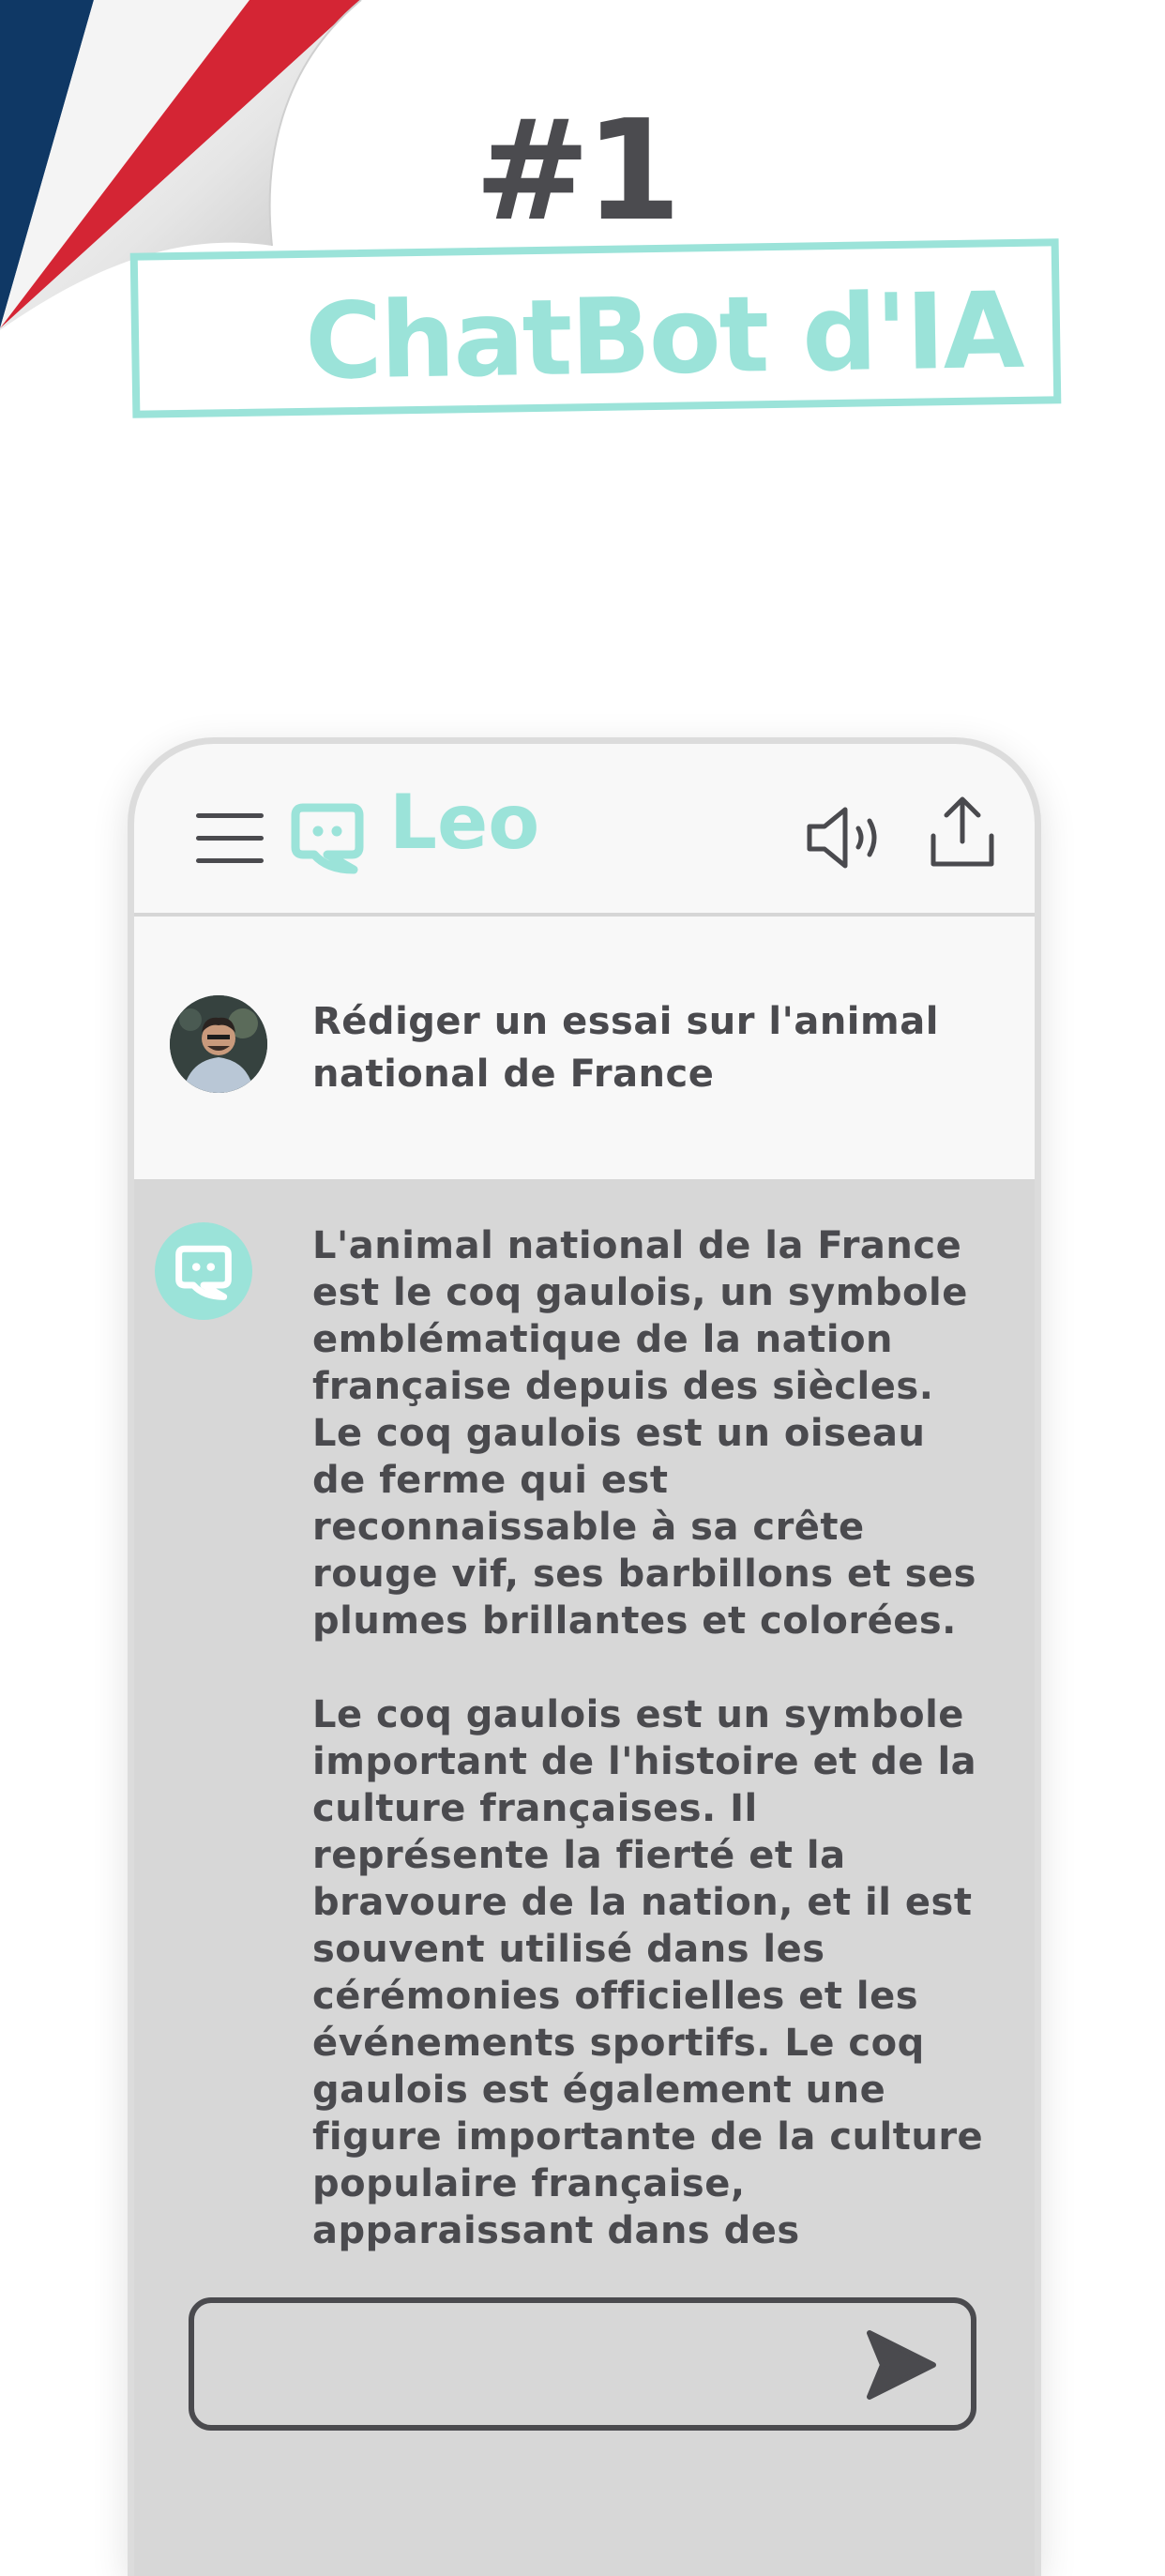 This screenshot has width=1165, height=2576. What do you see at coordinates (230, 838) in the screenshot?
I see `menu-icon` at bounding box center [230, 838].